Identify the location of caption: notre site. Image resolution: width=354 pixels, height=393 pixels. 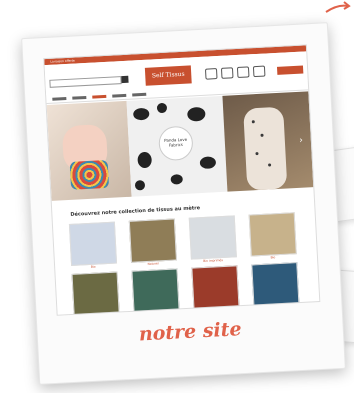
(190, 332).